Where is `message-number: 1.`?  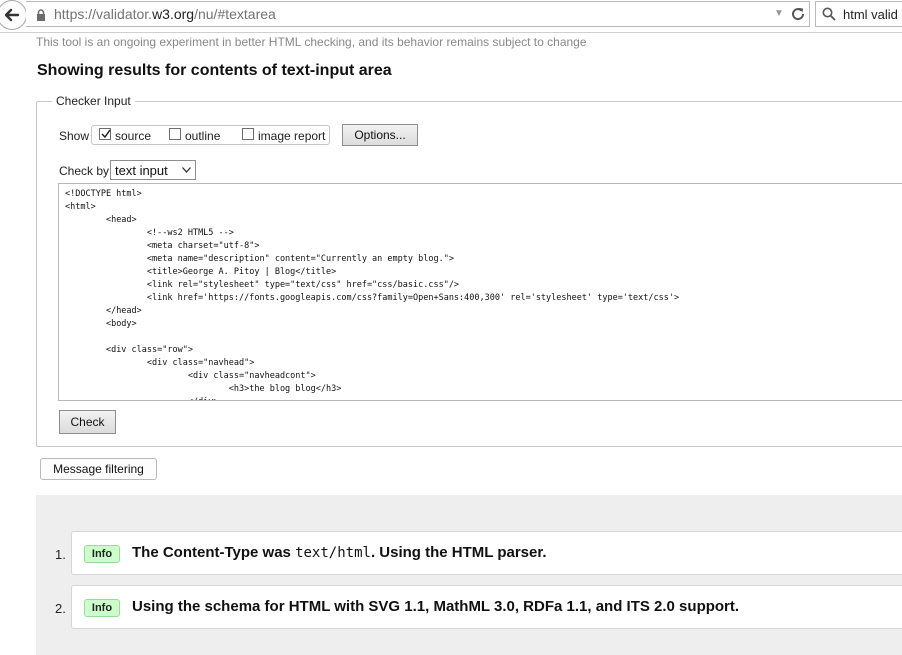
message-number: 1. is located at coordinates (60, 554).